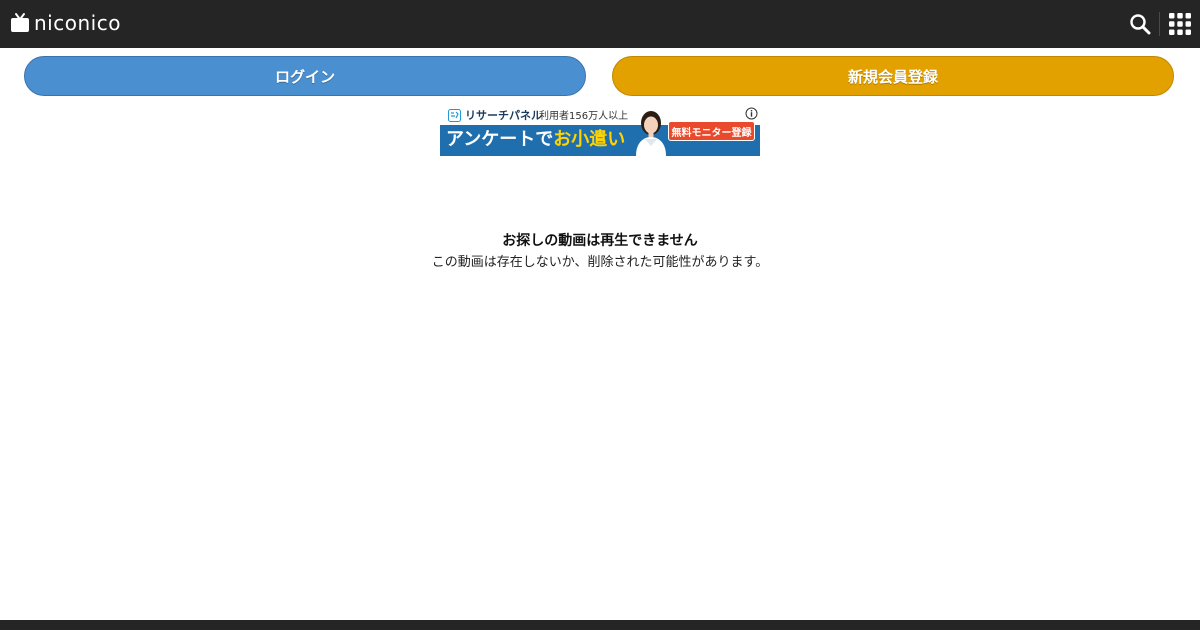 The width and height of the screenshot is (1200, 630). Describe the element at coordinates (77, 23) in the screenshot. I see `logo-text: niconico` at that location.